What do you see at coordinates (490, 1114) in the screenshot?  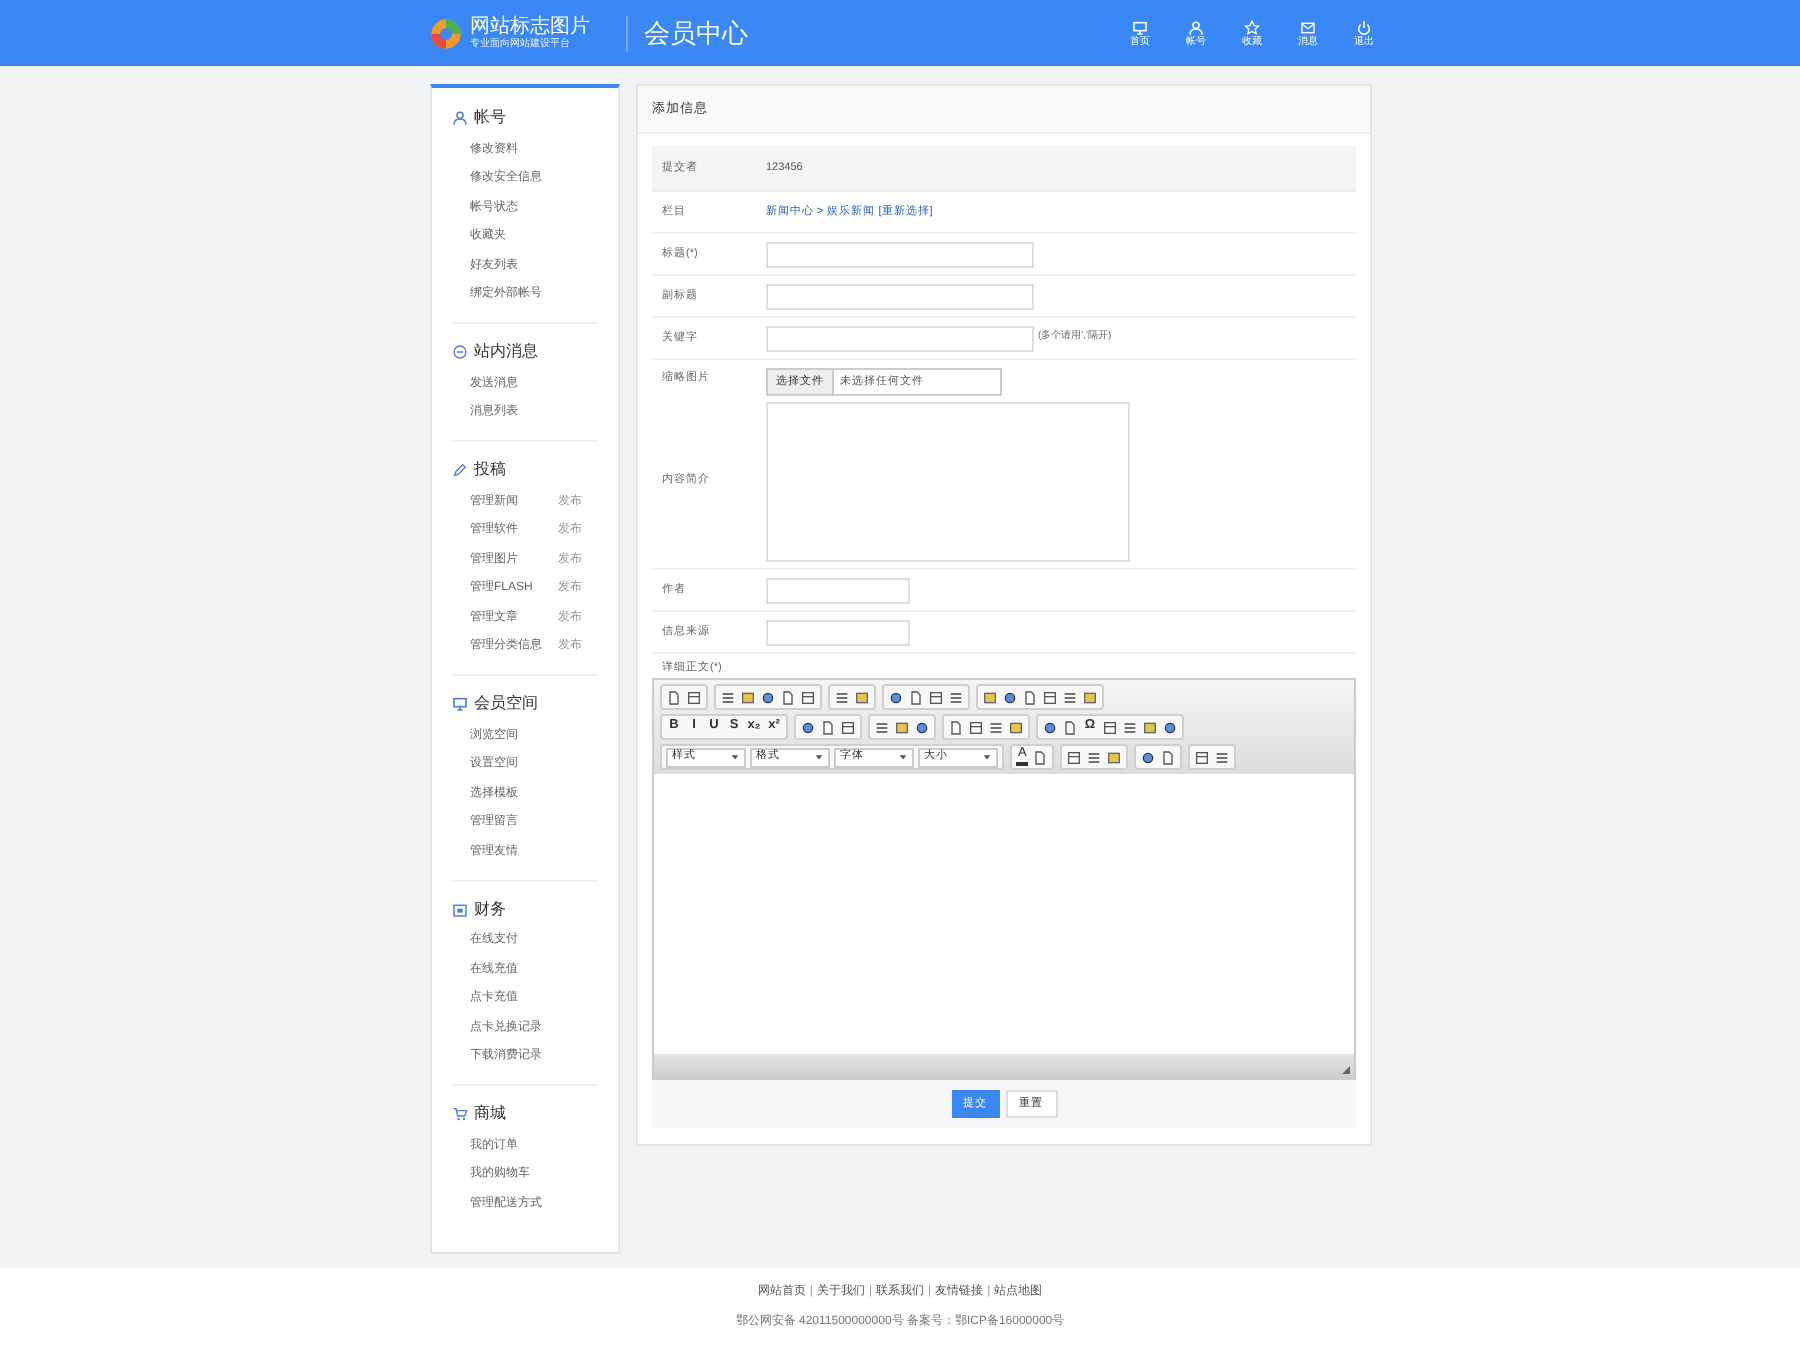 I see `section-title: 商城` at bounding box center [490, 1114].